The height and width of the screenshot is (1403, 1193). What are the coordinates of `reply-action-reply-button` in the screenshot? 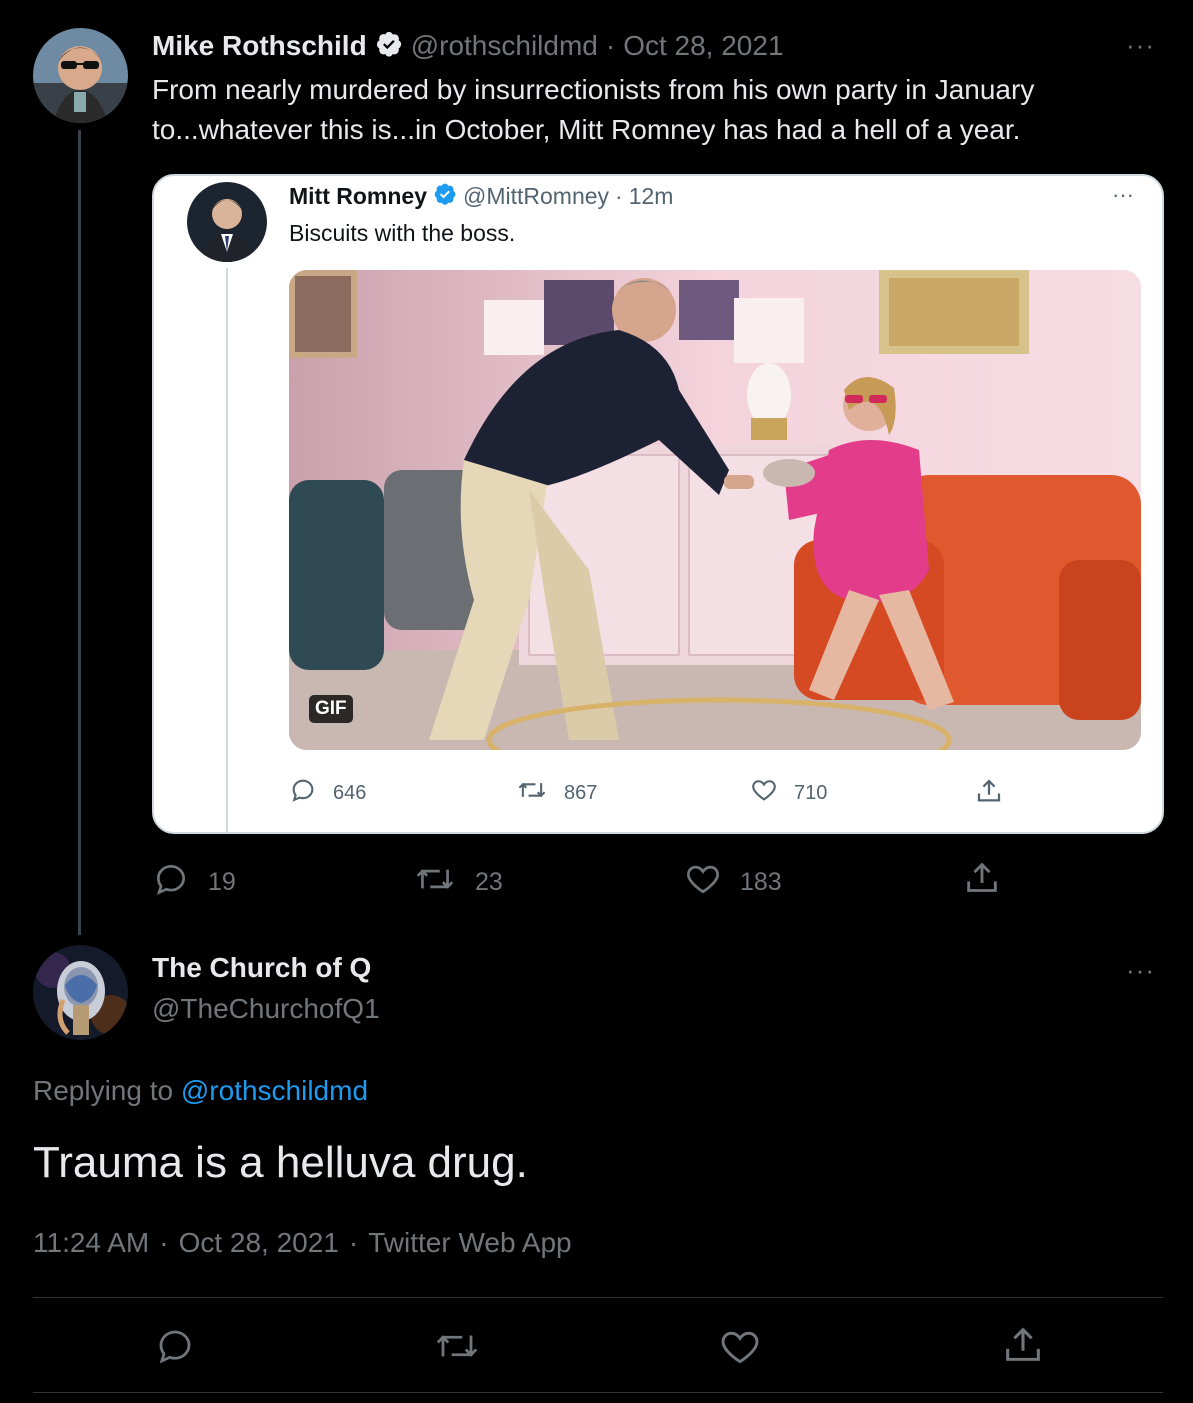 It's located at (175, 1348).